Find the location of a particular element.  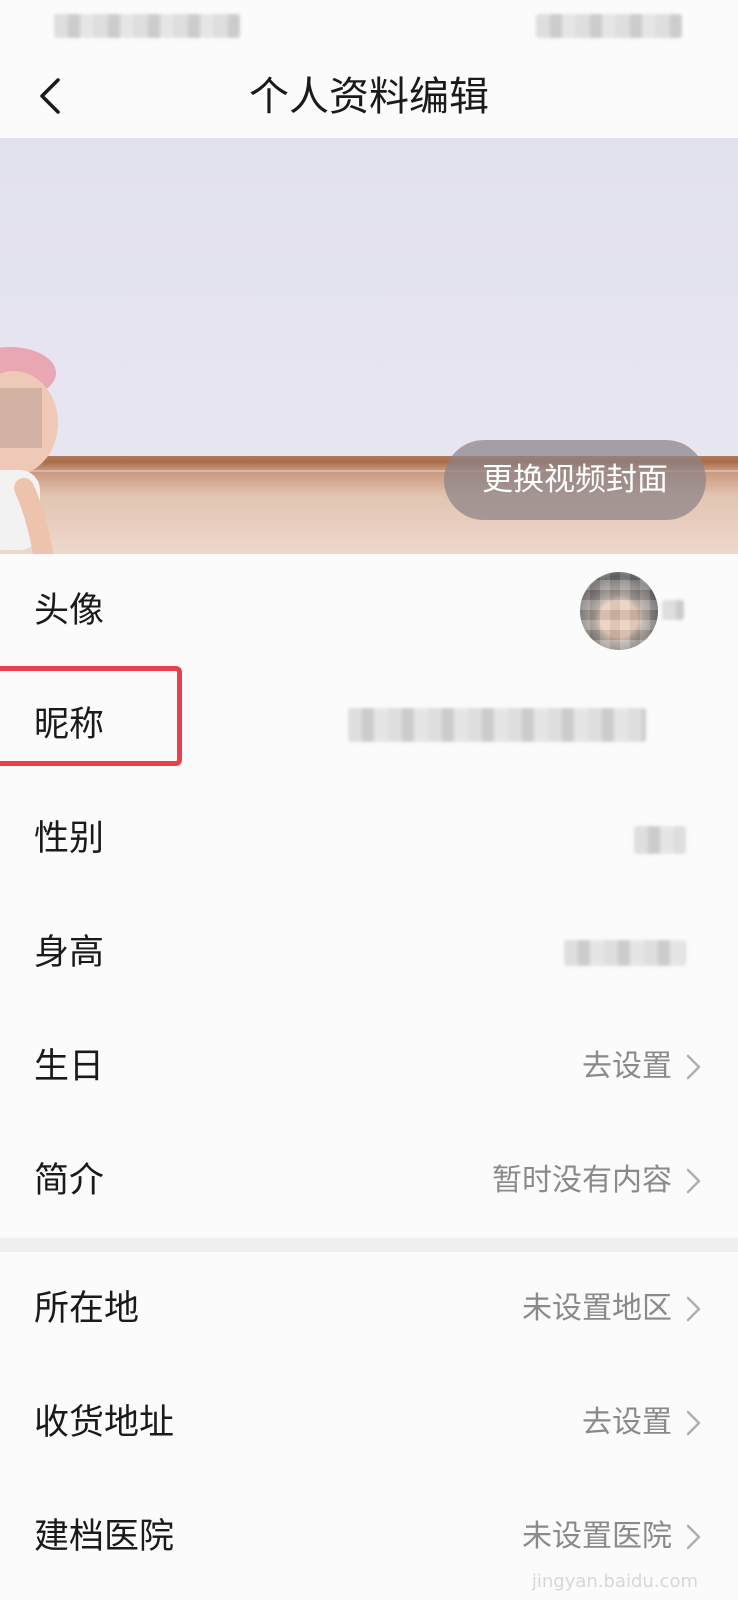

row-label: 身高 is located at coordinates (69, 953).